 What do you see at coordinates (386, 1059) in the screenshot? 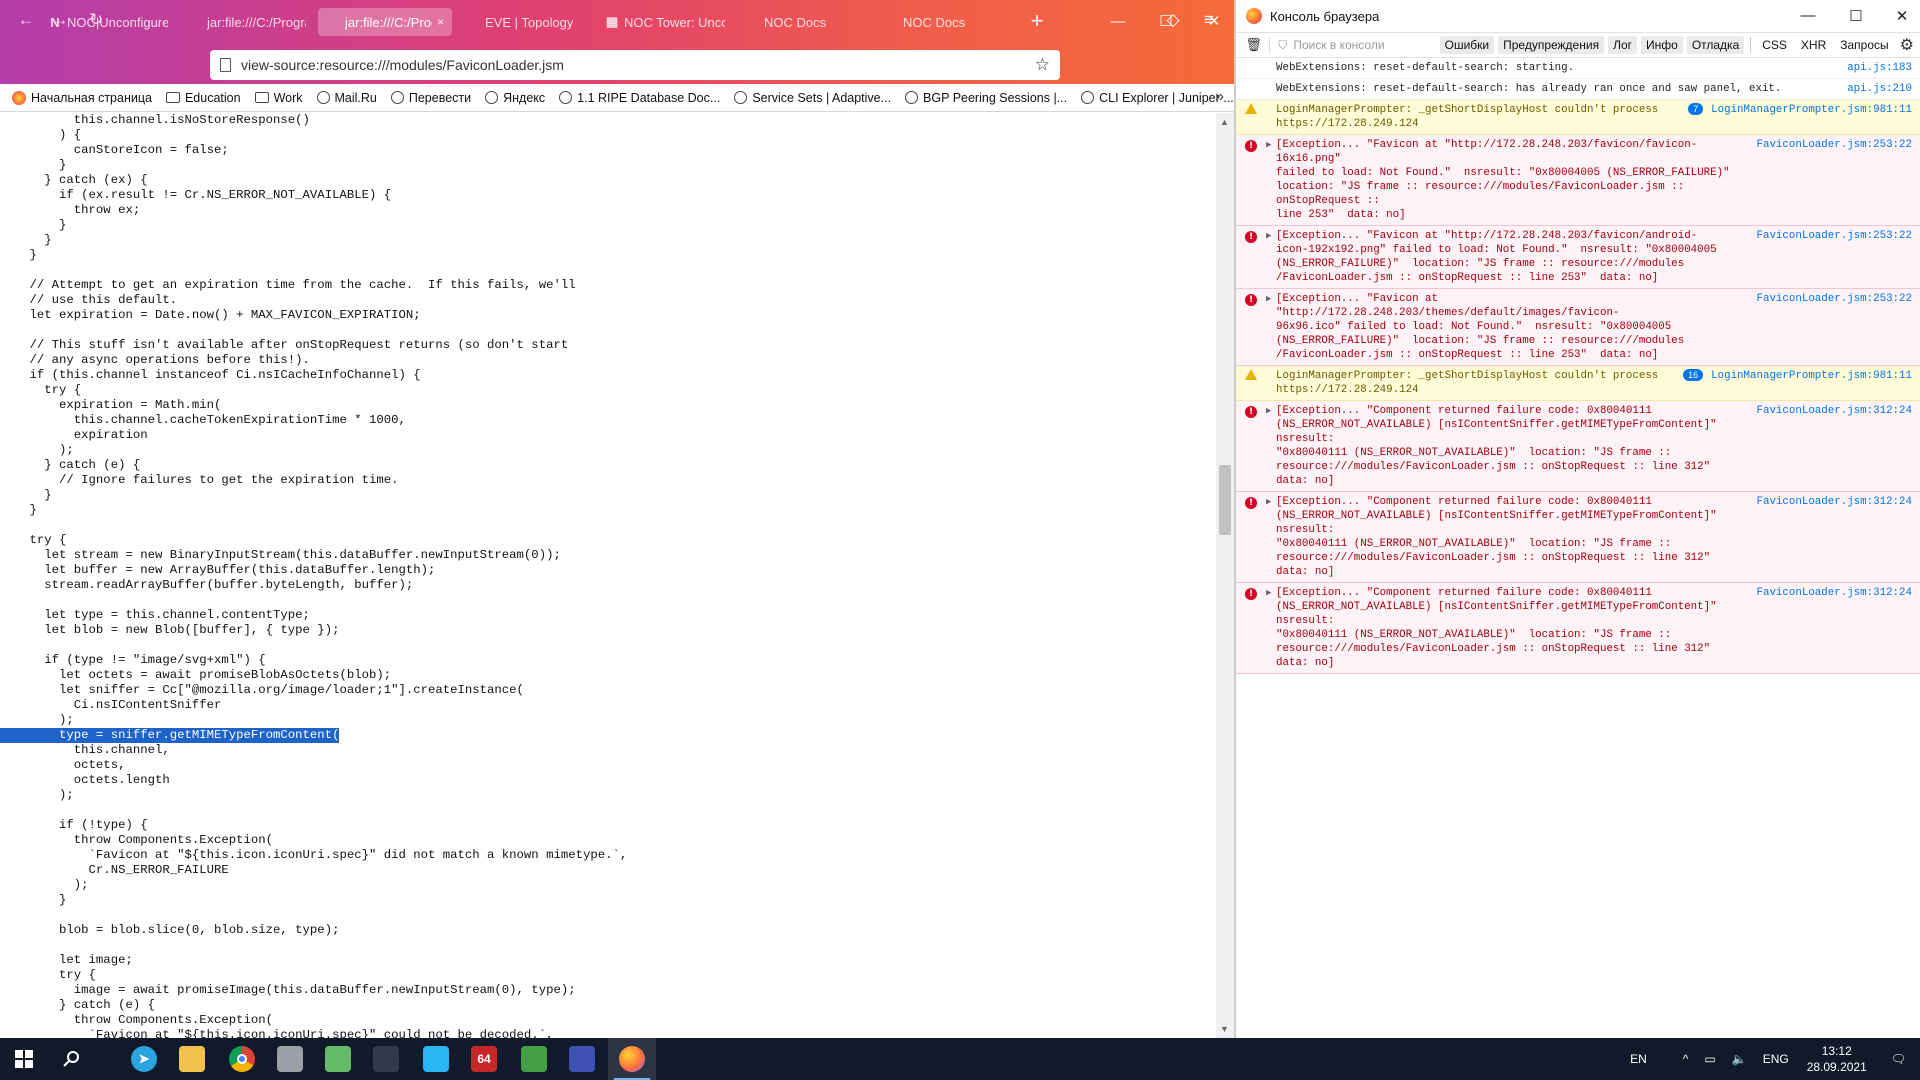
I see `terminal-button` at bounding box center [386, 1059].